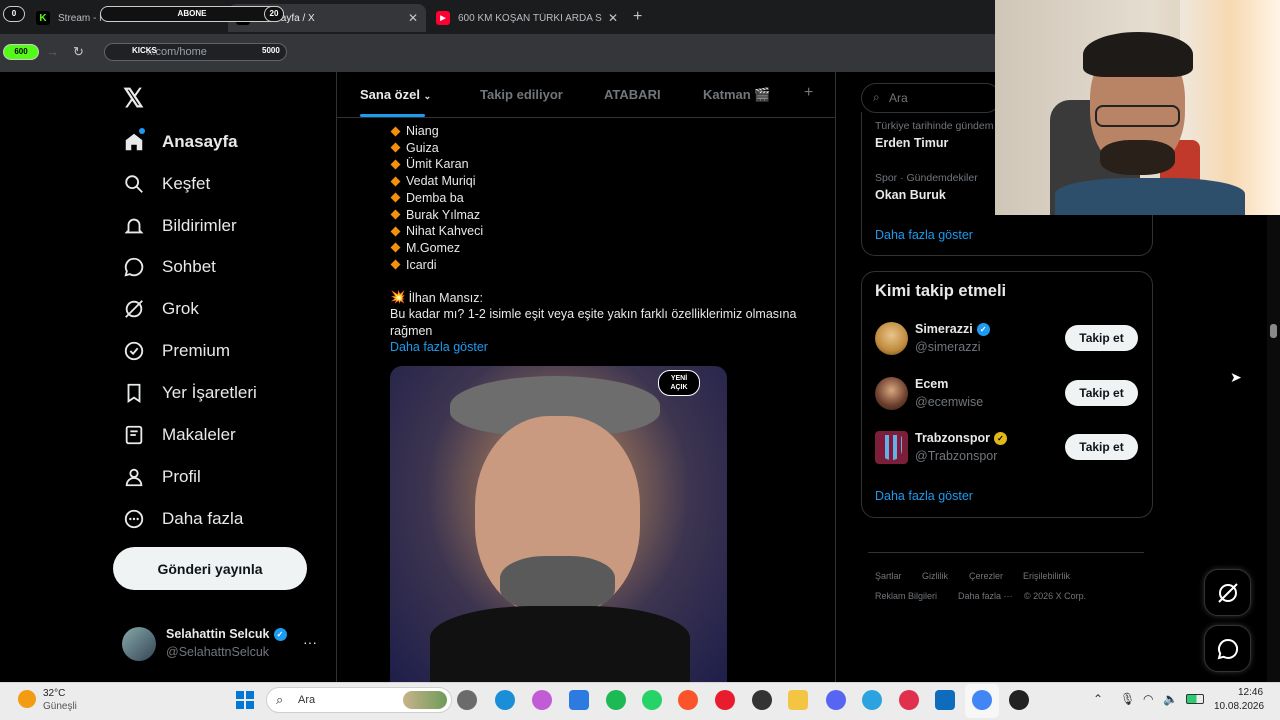  I want to click on tab-atabari: ATABARI, so click(632, 94).